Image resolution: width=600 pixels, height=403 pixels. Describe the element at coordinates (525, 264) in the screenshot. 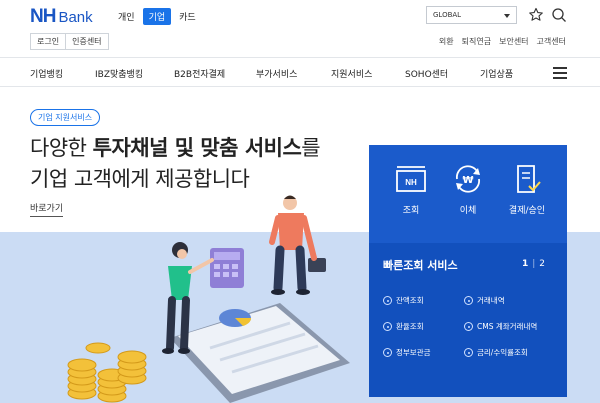

I see `pager-current: 1` at that location.